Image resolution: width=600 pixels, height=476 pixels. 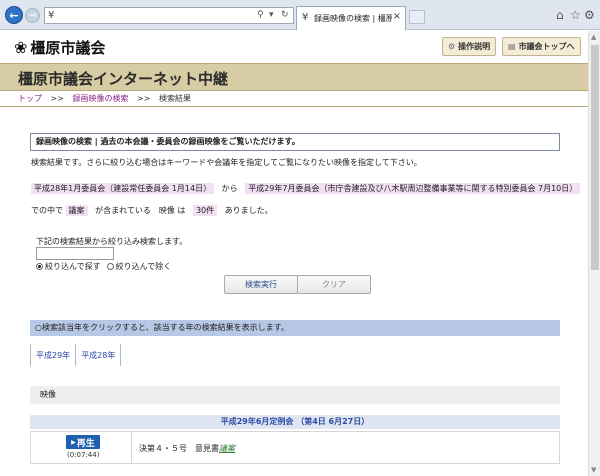 I want to click on tab-favicon-icon: ¥, so click(x=305, y=17).